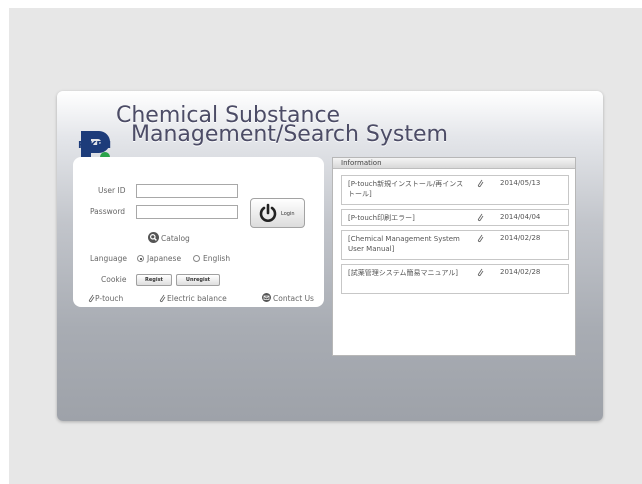  I want to click on info-item: [試薬管理システム簡易マニュアル] 2014/02/28, so click(455, 279).